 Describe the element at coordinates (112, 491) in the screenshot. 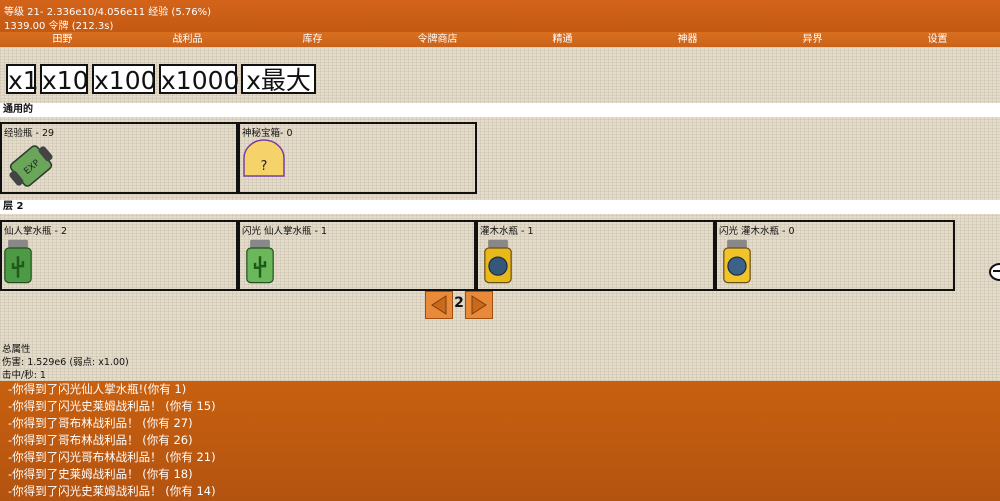

I see `log-entry: -你得到了闪光史莱姆战利品！ (你有 14)` at that location.